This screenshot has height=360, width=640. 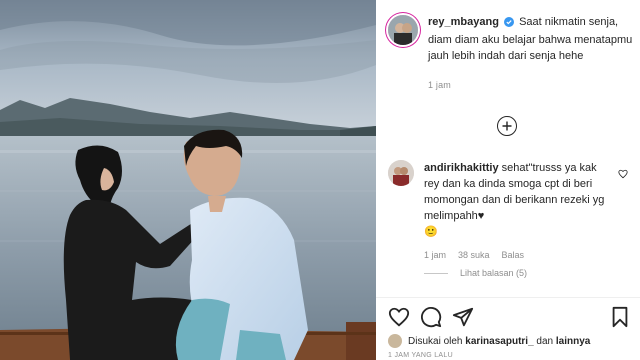 What do you see at coordinates (435, 341) in the screenshot?
I see `likes-prefix: Disukai oleh` at bounding box center [435, 341].